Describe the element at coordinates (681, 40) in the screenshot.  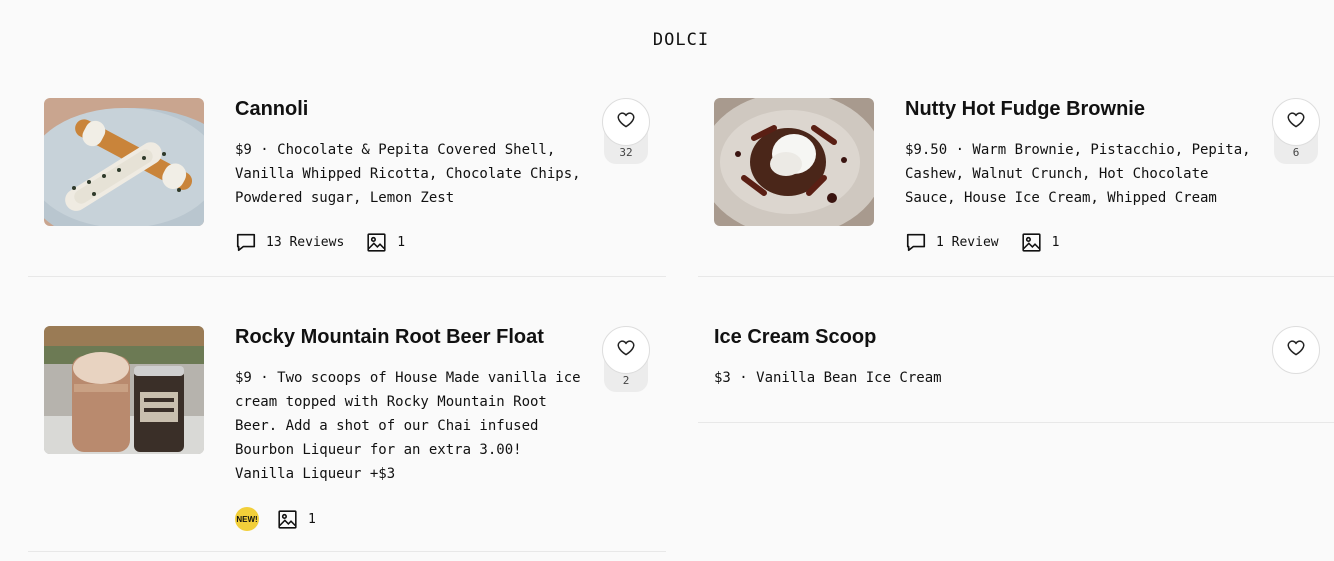
I see `section-title: DOLCI` at that location.